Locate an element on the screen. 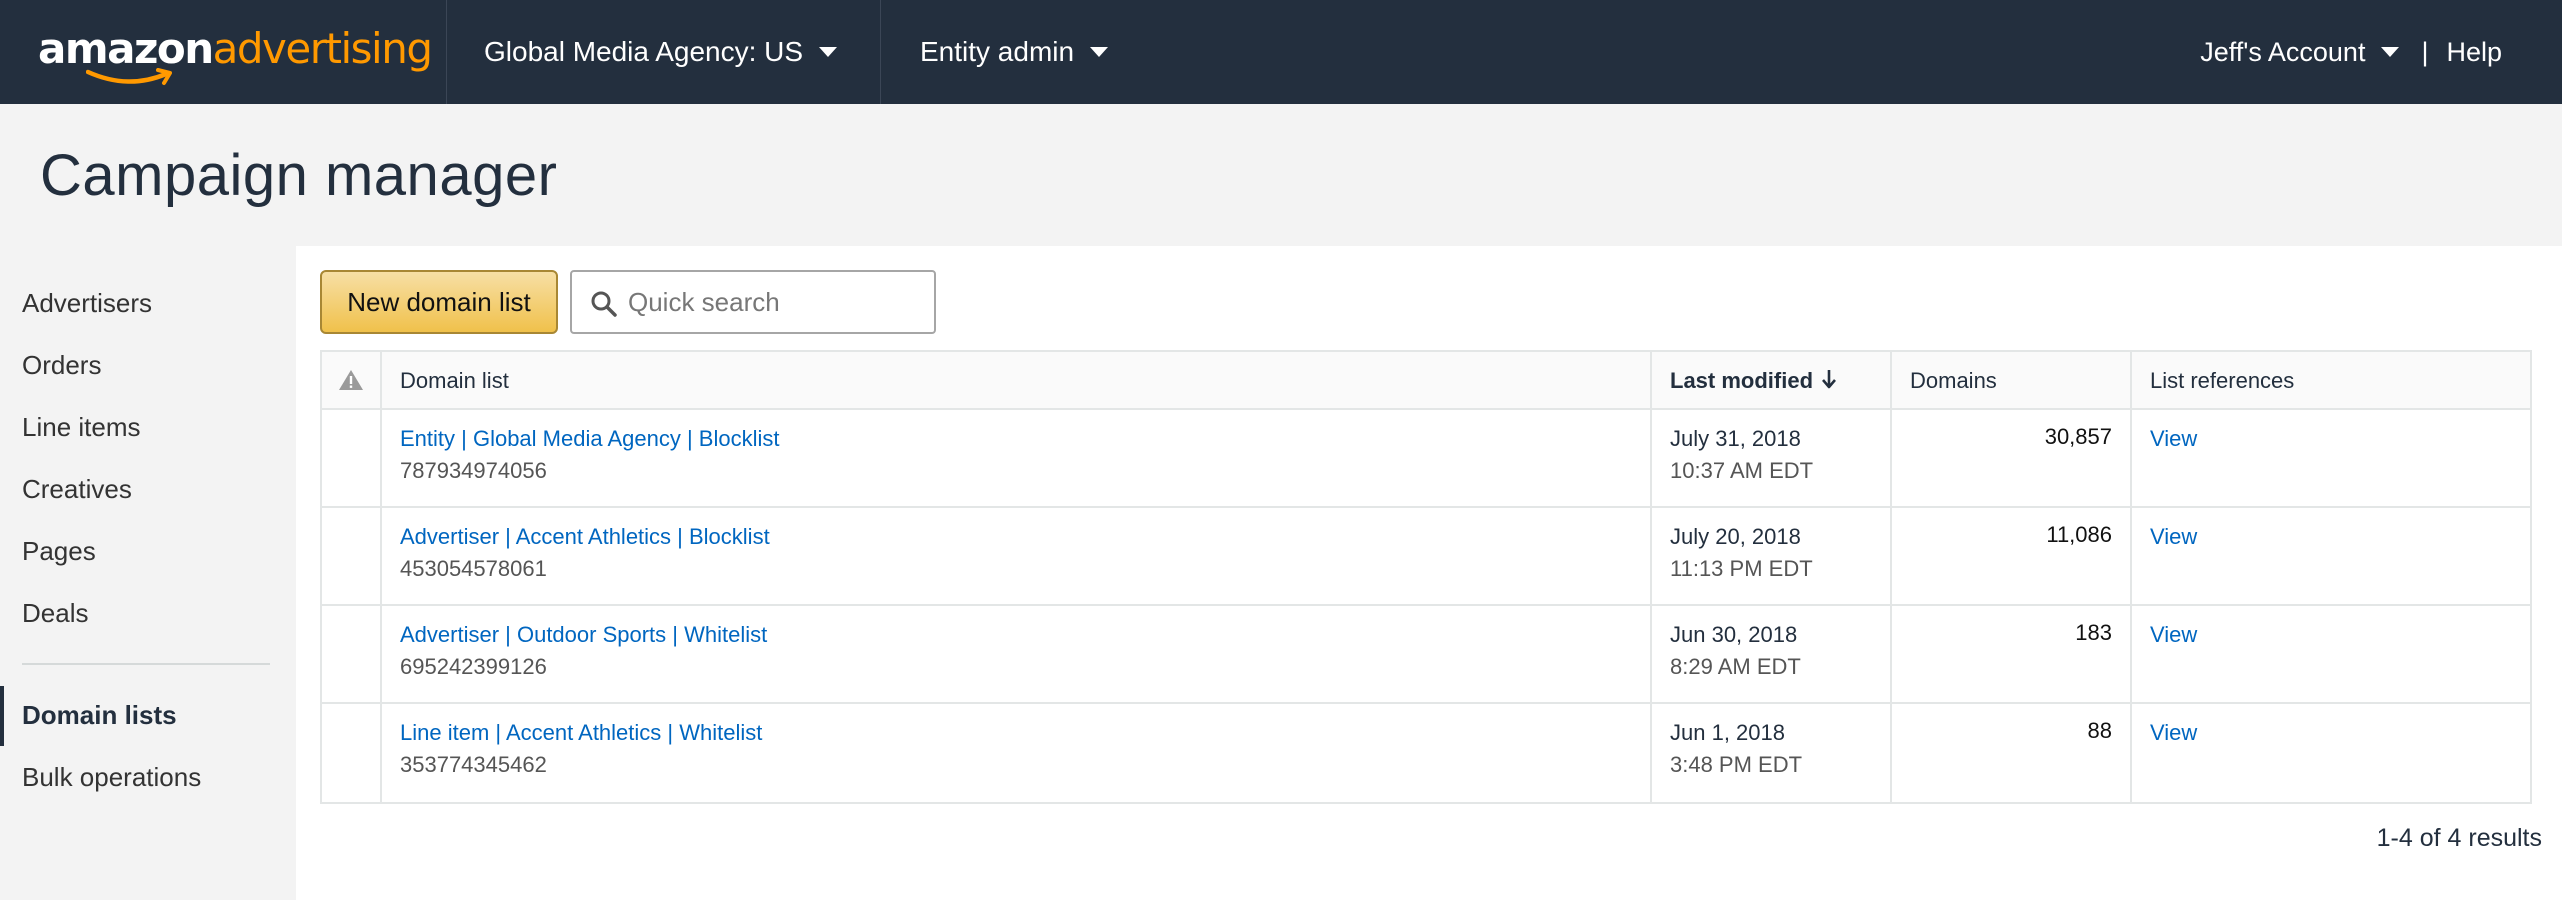 The width and height of the screenshot is (2562, 900). amazon-smile-icon is located at coordinates (129, 76).